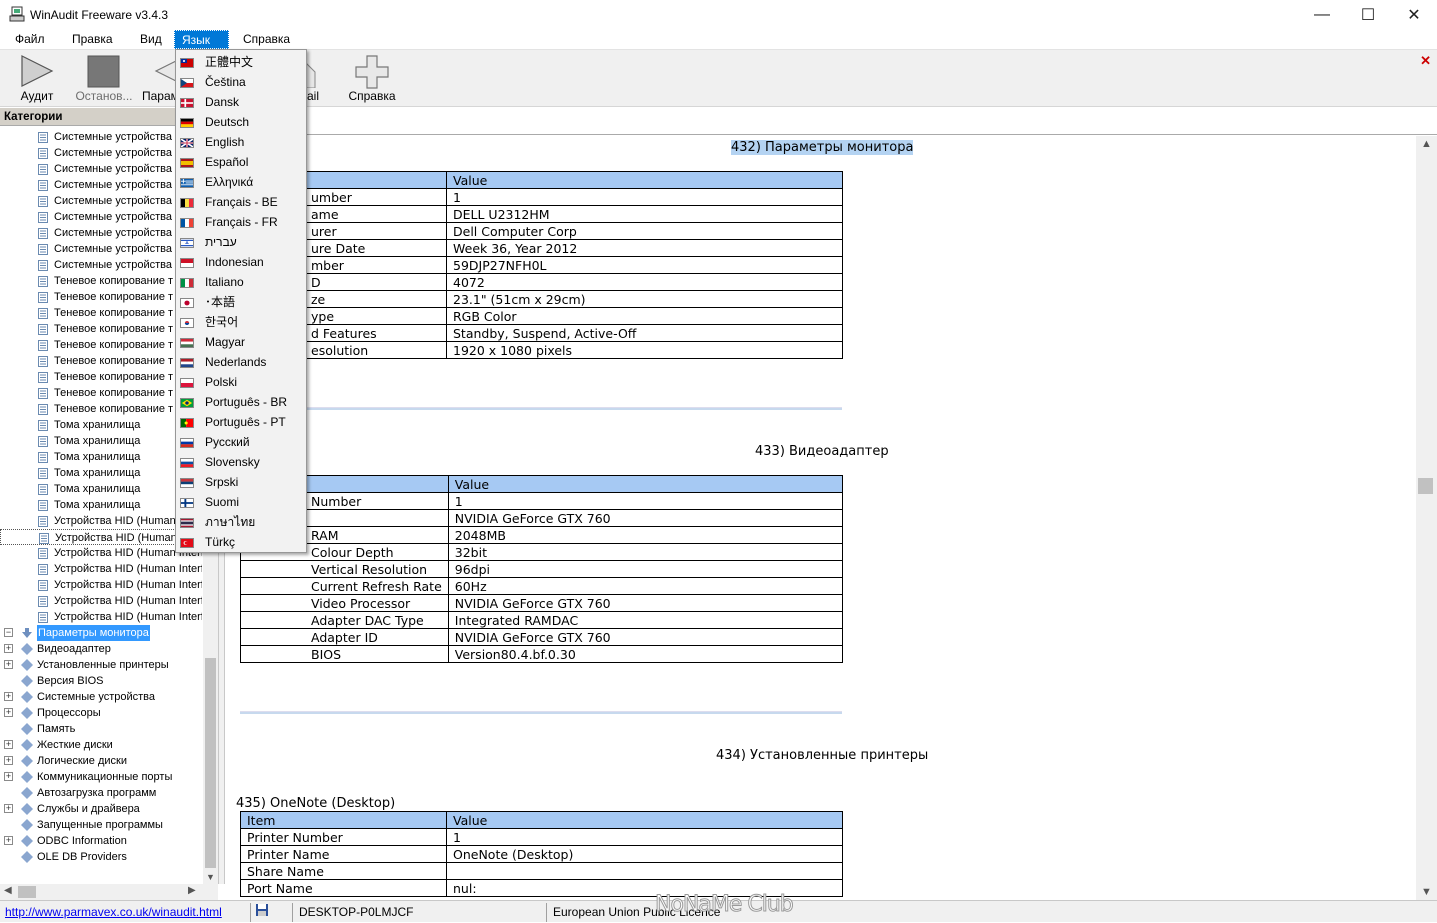 The image size is (1437, 923). Describe the element at coordinates (1426, 144) in the screenshot. I see `scroll-up-icon: ▲` at that location.